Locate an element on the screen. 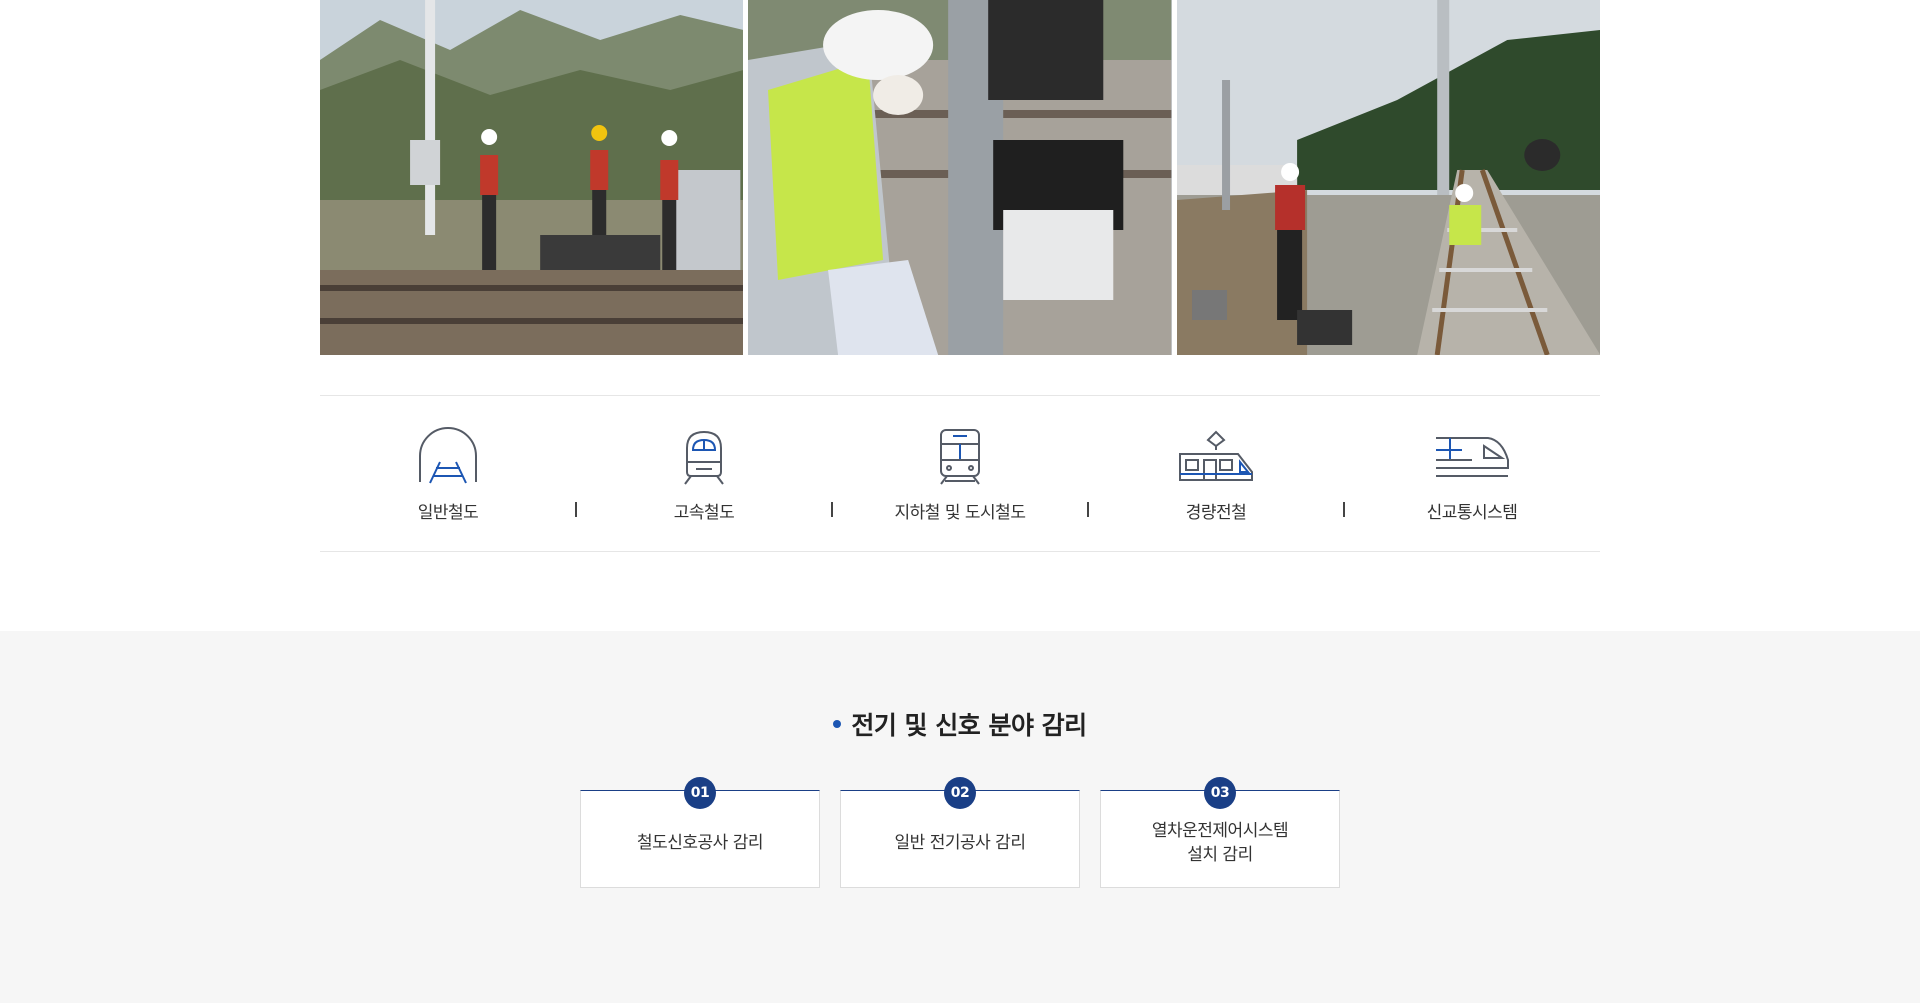 The height and width of the screenshot is (1003, 1920). card-label: 열차운전제어시스템 설치 감리 is located at coordinates (1220, 843).